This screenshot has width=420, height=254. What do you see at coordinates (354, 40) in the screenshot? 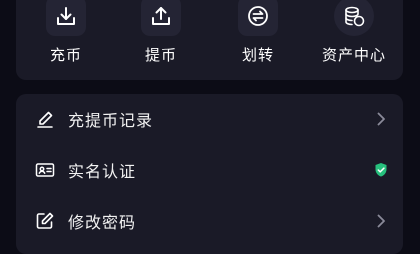
I see `asset-center-action: 资产中心` at bounding box center [354, 40].